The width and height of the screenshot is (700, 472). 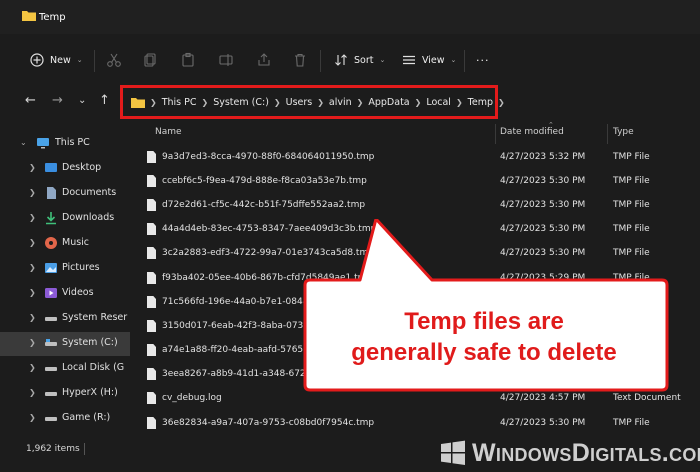 I want to click on cut-icon, so click(x=114, y=60).